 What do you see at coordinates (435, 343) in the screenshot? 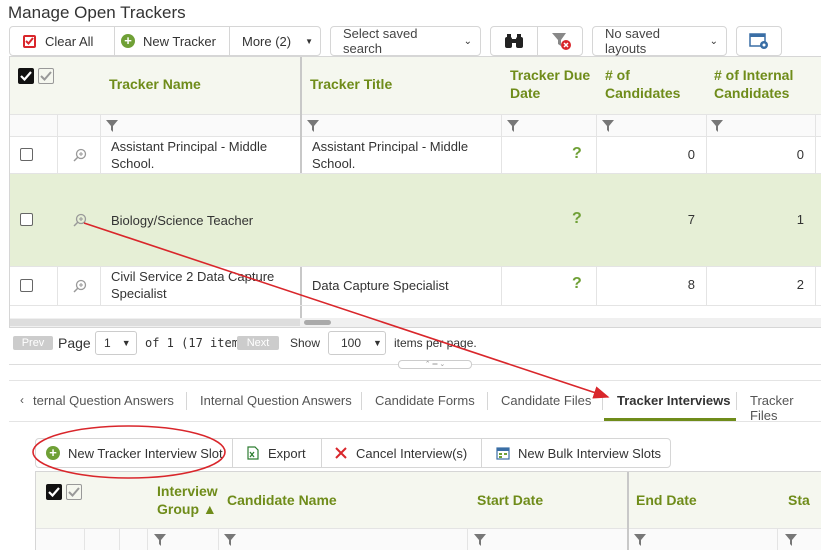
I see `items-per-page-text: items per page.` at bounding box center [435, 343].